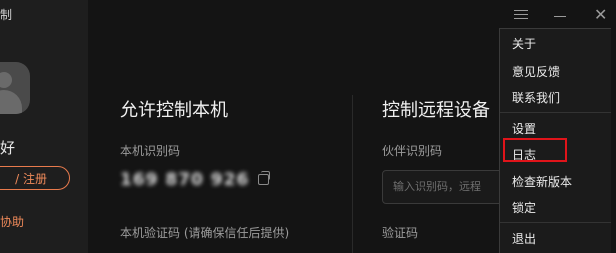  I want to click on menu-item-feedback: 意见反馈, so click(536, 71).